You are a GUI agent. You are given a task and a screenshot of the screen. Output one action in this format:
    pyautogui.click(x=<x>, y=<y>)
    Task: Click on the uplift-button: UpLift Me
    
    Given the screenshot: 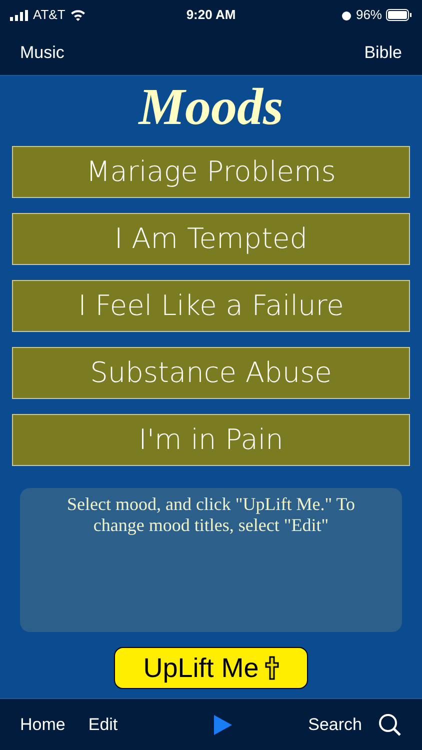 What is the action you would take?
    pyautogui.click(x=211, y=668)
    